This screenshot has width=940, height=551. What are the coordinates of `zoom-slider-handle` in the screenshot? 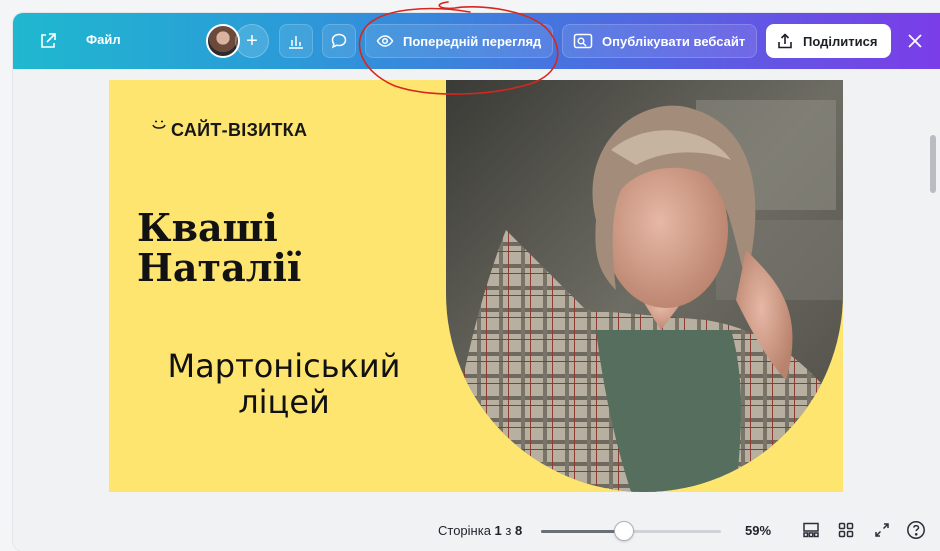 It's located at (623, 531).